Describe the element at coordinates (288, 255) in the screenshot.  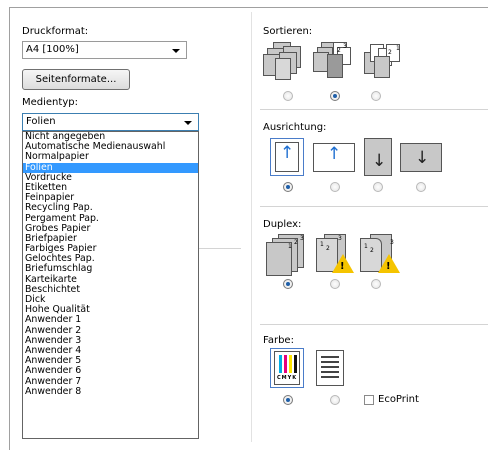
I see `duplex-off-icon: 2 3 1` at that location.